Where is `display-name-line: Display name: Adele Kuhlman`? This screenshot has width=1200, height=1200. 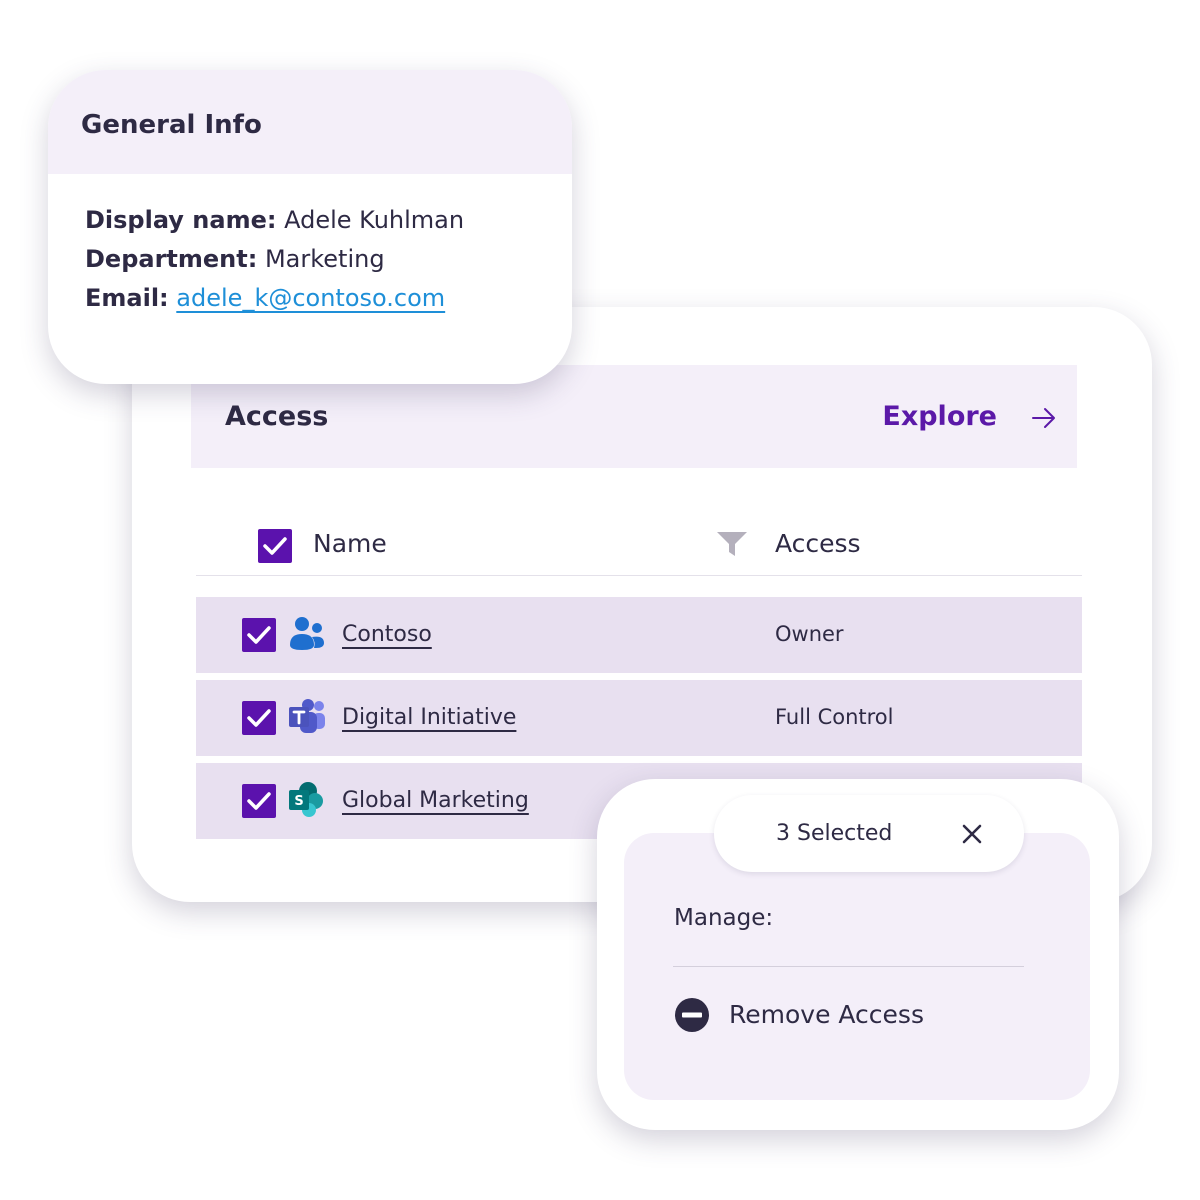 display-name-line: Display name: Adele Kuhlman is located at coordinates (274, 220).